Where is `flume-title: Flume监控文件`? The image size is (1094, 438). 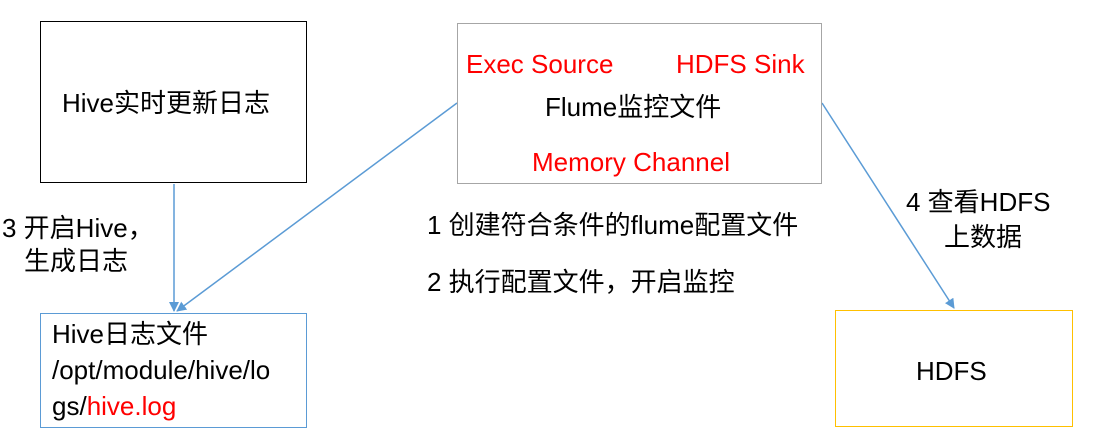
flume-title: Flume监控文件 is located at coordinates (633, 107).